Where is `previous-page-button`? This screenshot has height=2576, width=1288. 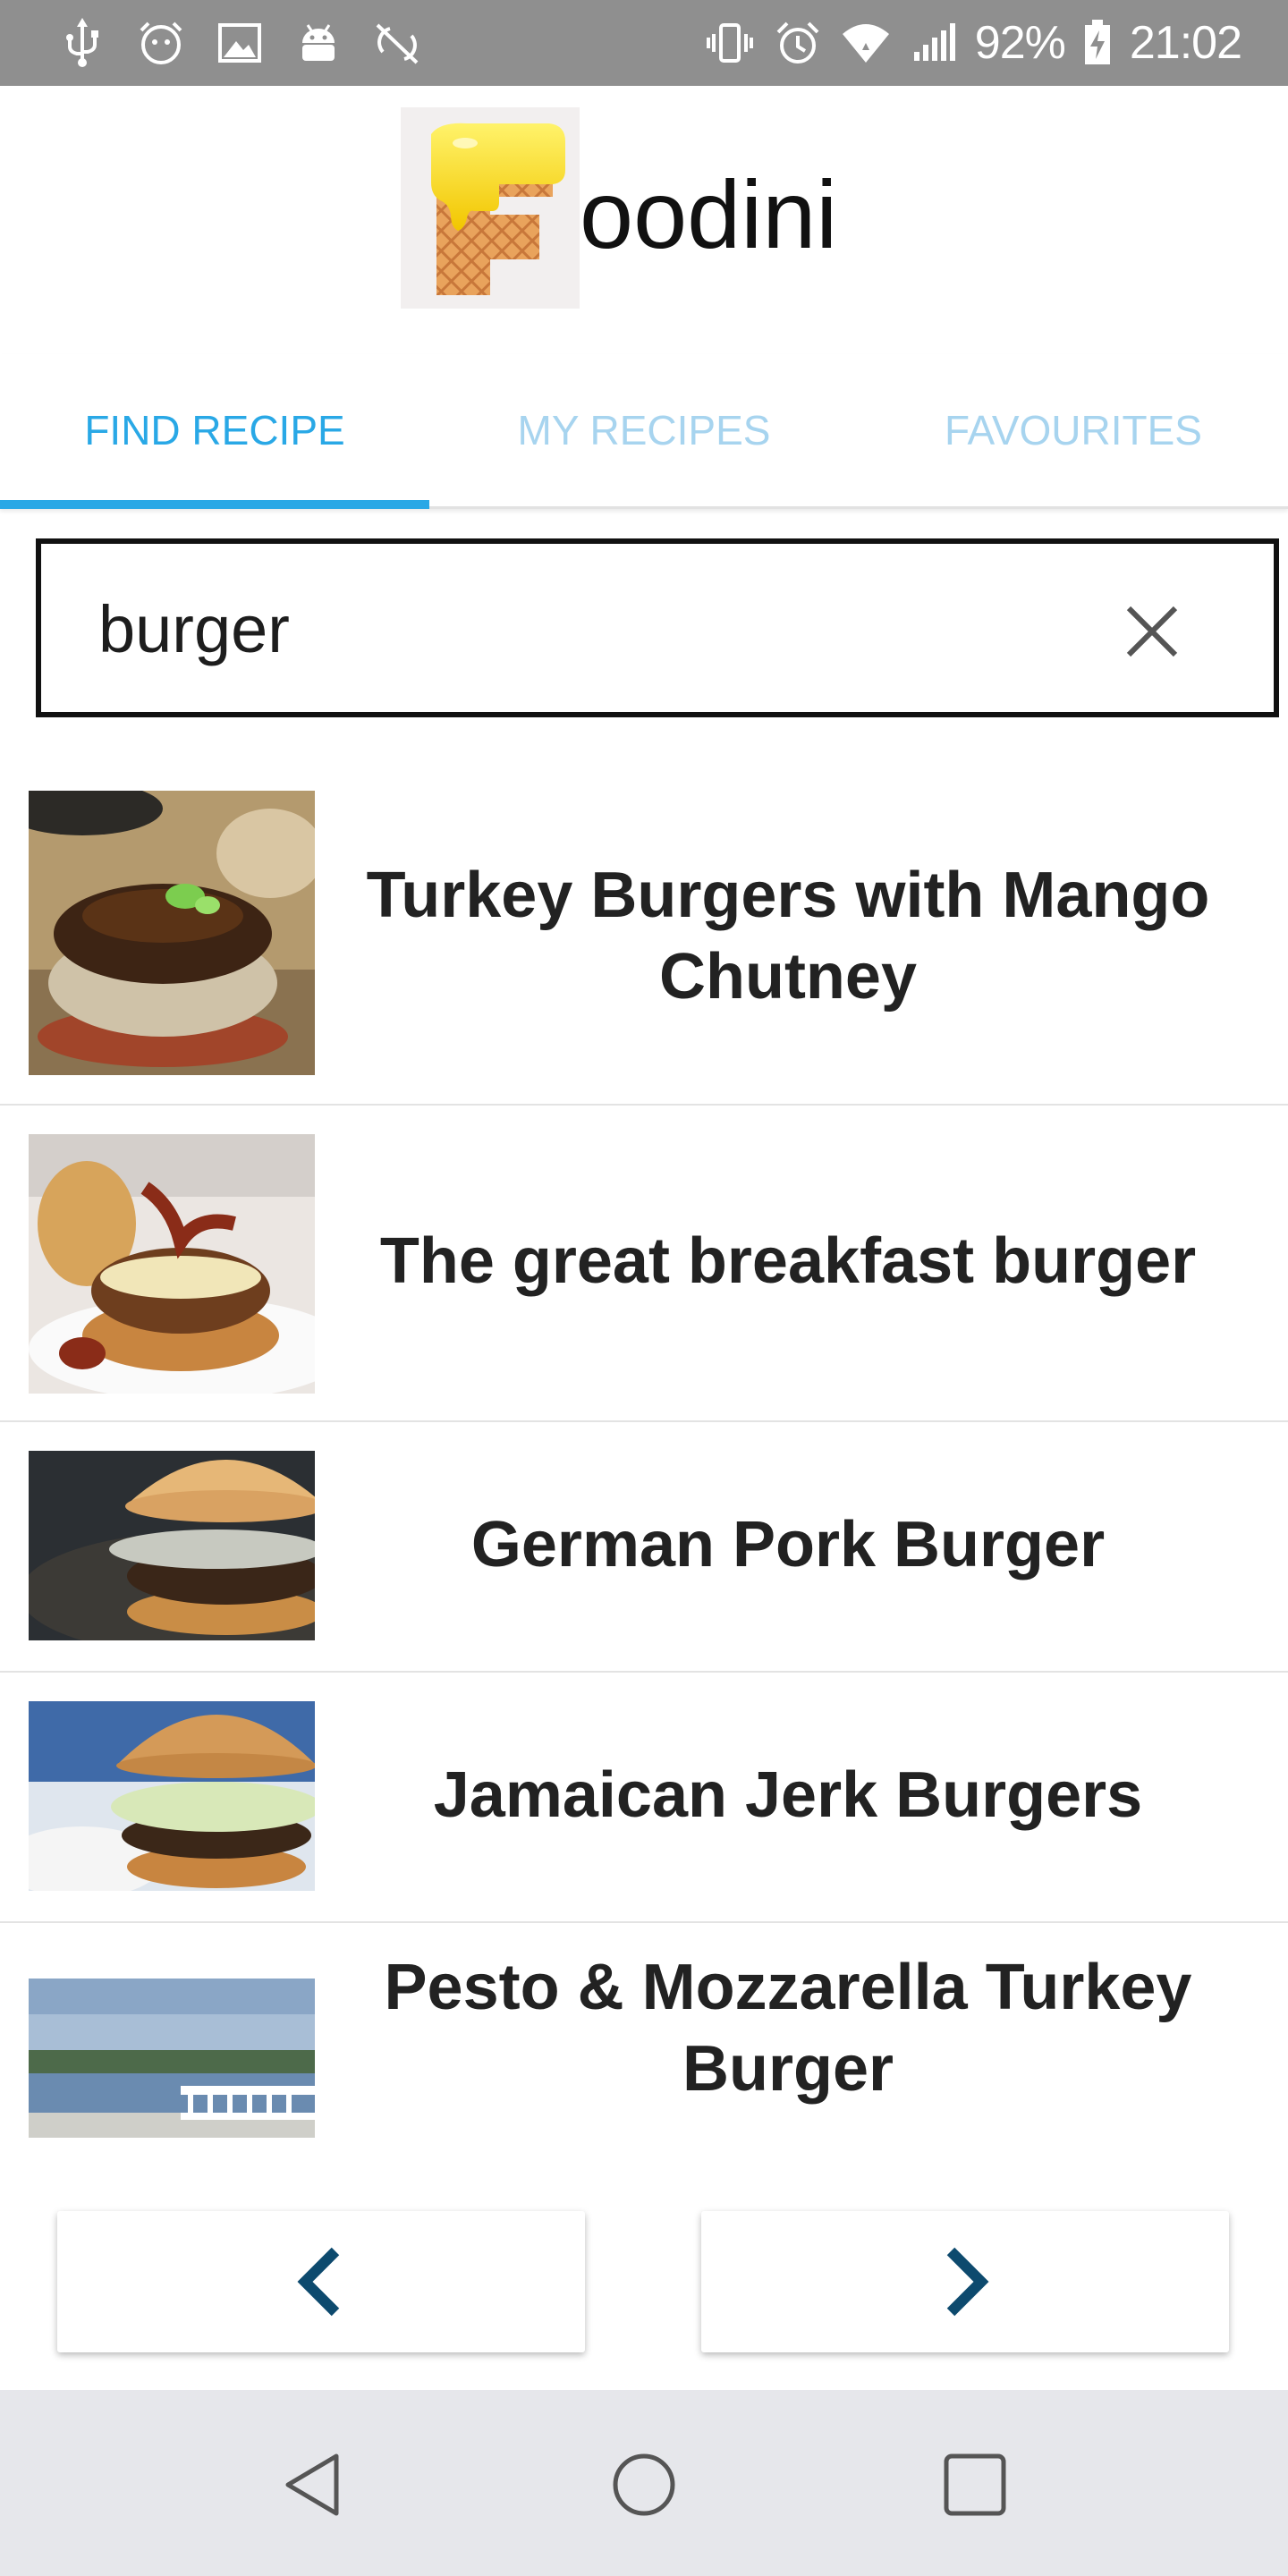
previous-page-button is located at coordinates (321, 2281).